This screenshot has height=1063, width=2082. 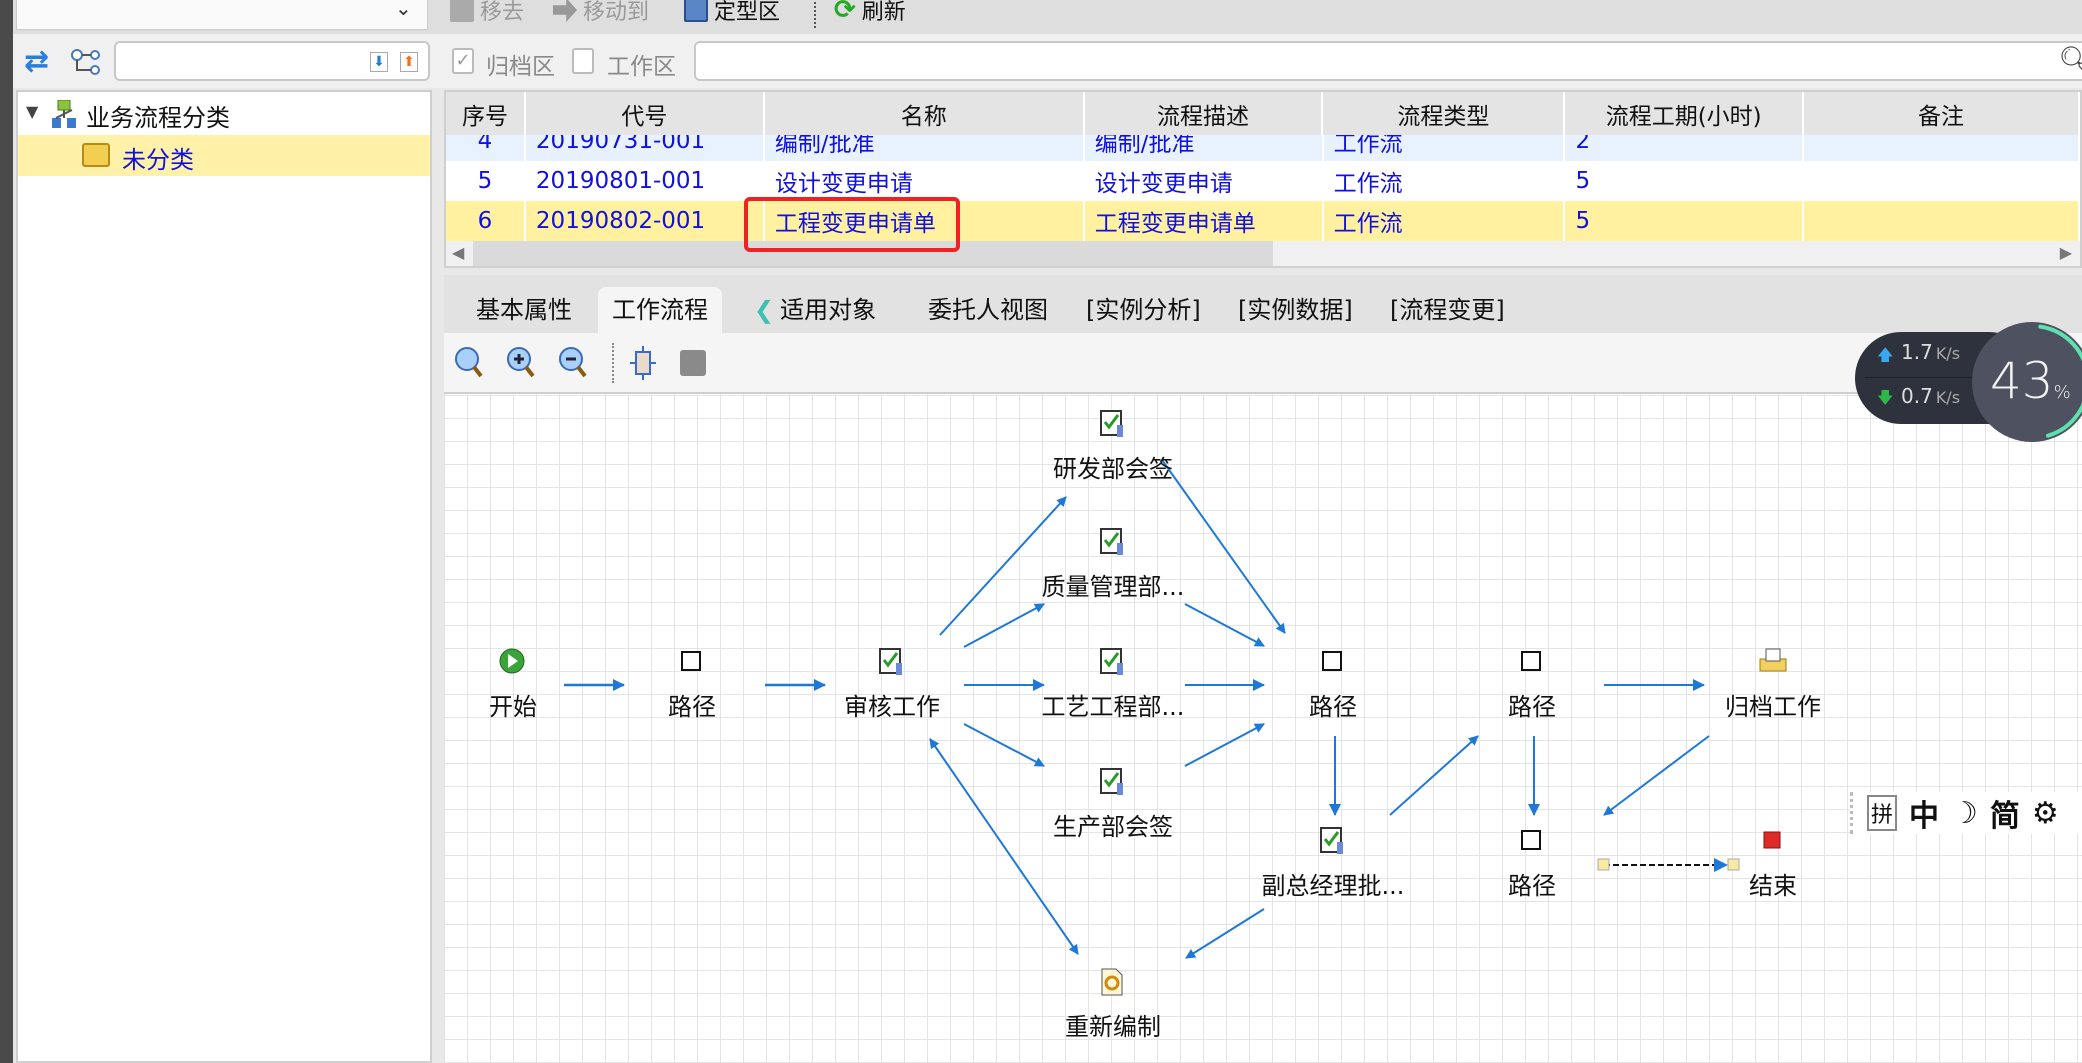 What do you see at coordinates (513, 662) in the screenshot?
I see `node-start` at bounding box center [513, 662].